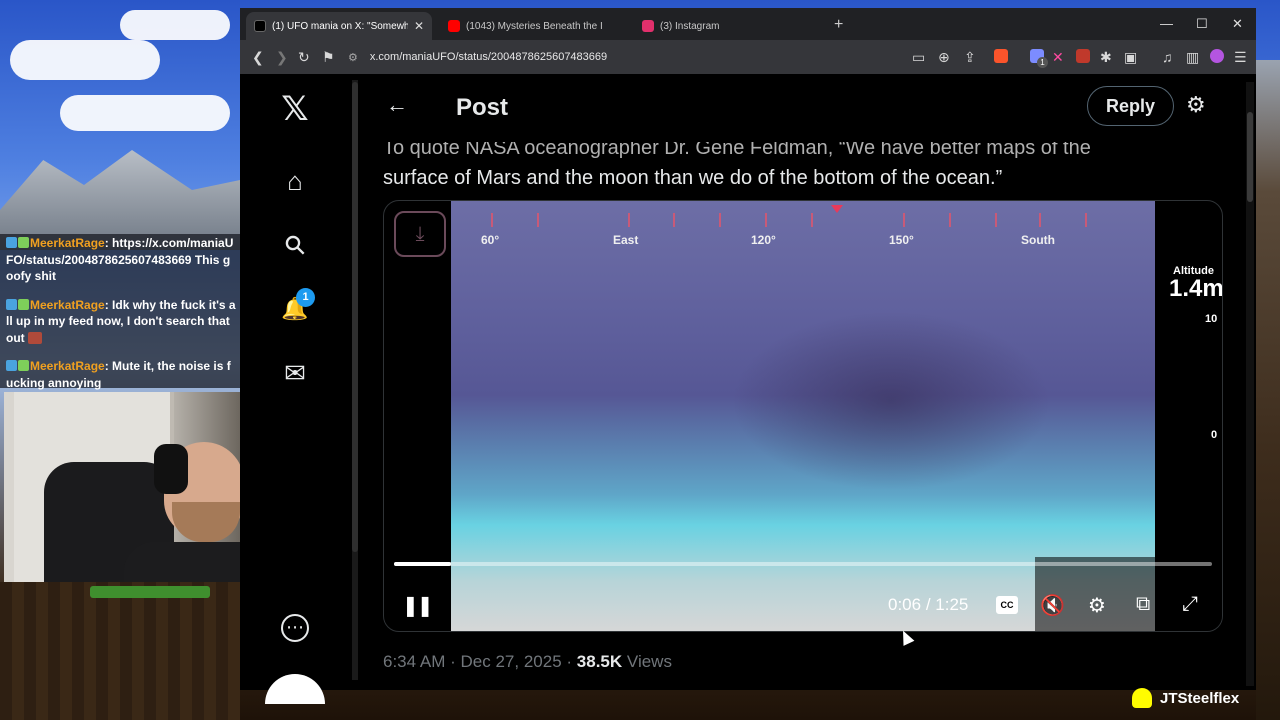 This screenshot has width=1280, height=720. What do you see at coordinates (901, 240) in the screenshot?
I see `compass-label: 150°` at bounding box center [901, 240].